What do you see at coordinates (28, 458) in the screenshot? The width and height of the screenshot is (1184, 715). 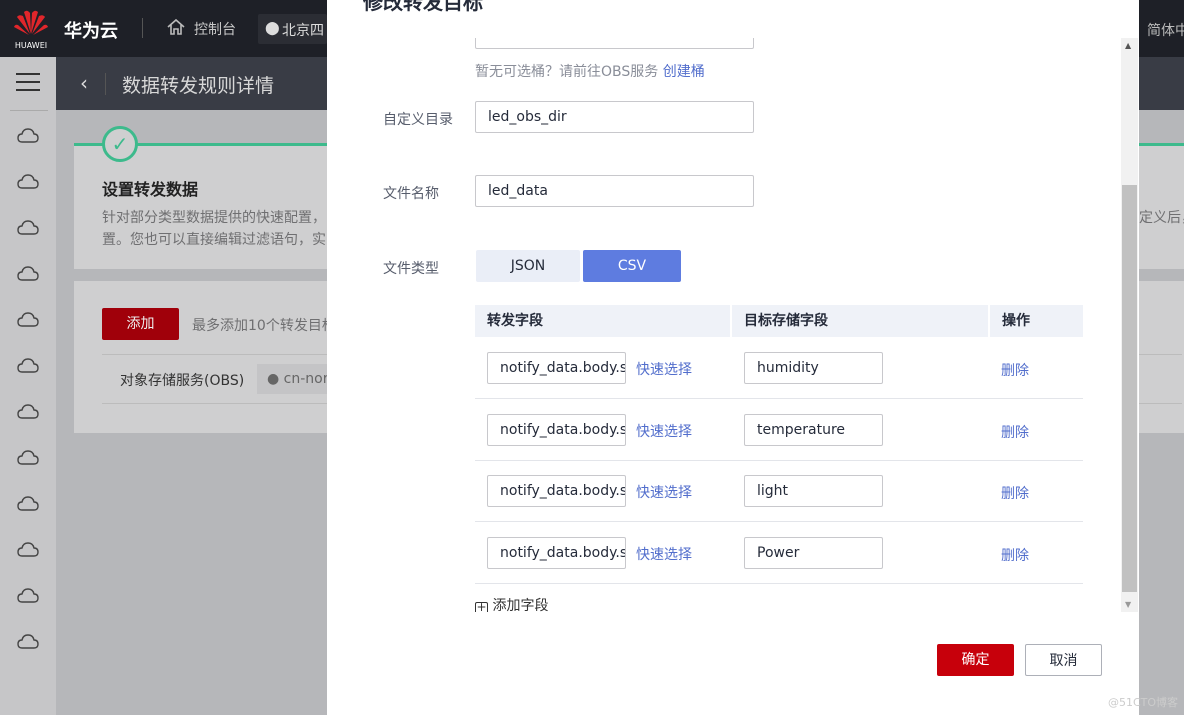 I see `cloud-down-icon` at bounding box center [28, 458].